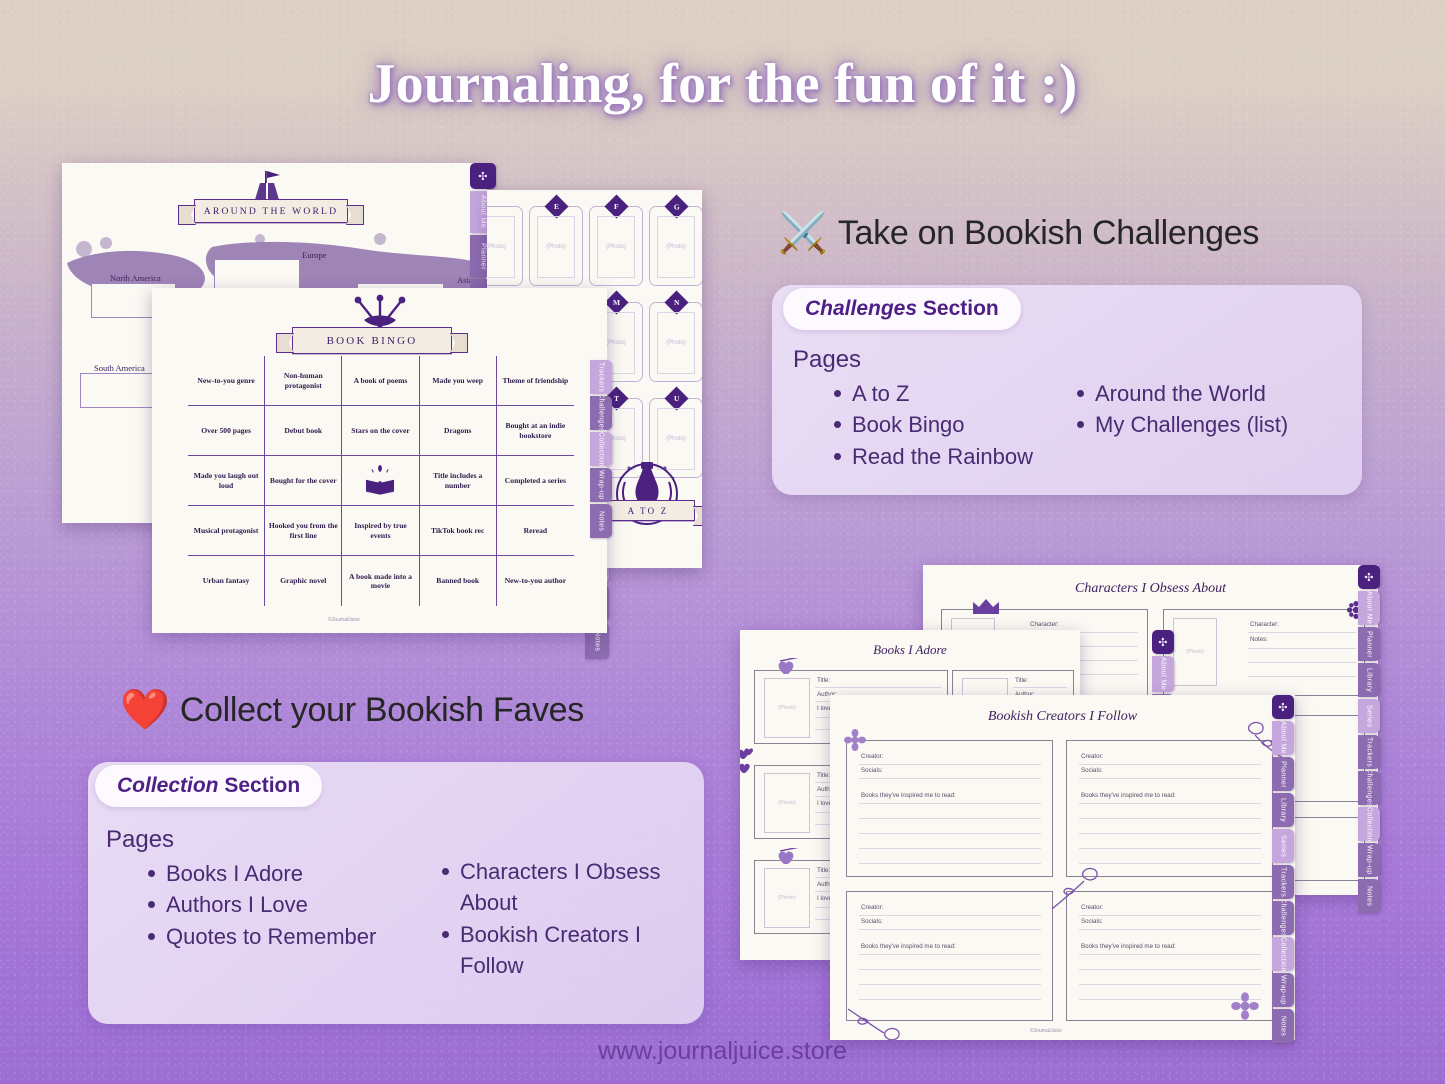  Describe the element at coordinates (168, 785) in the screenshot. I see `collection-section-badge-italic: Collection` at that location.